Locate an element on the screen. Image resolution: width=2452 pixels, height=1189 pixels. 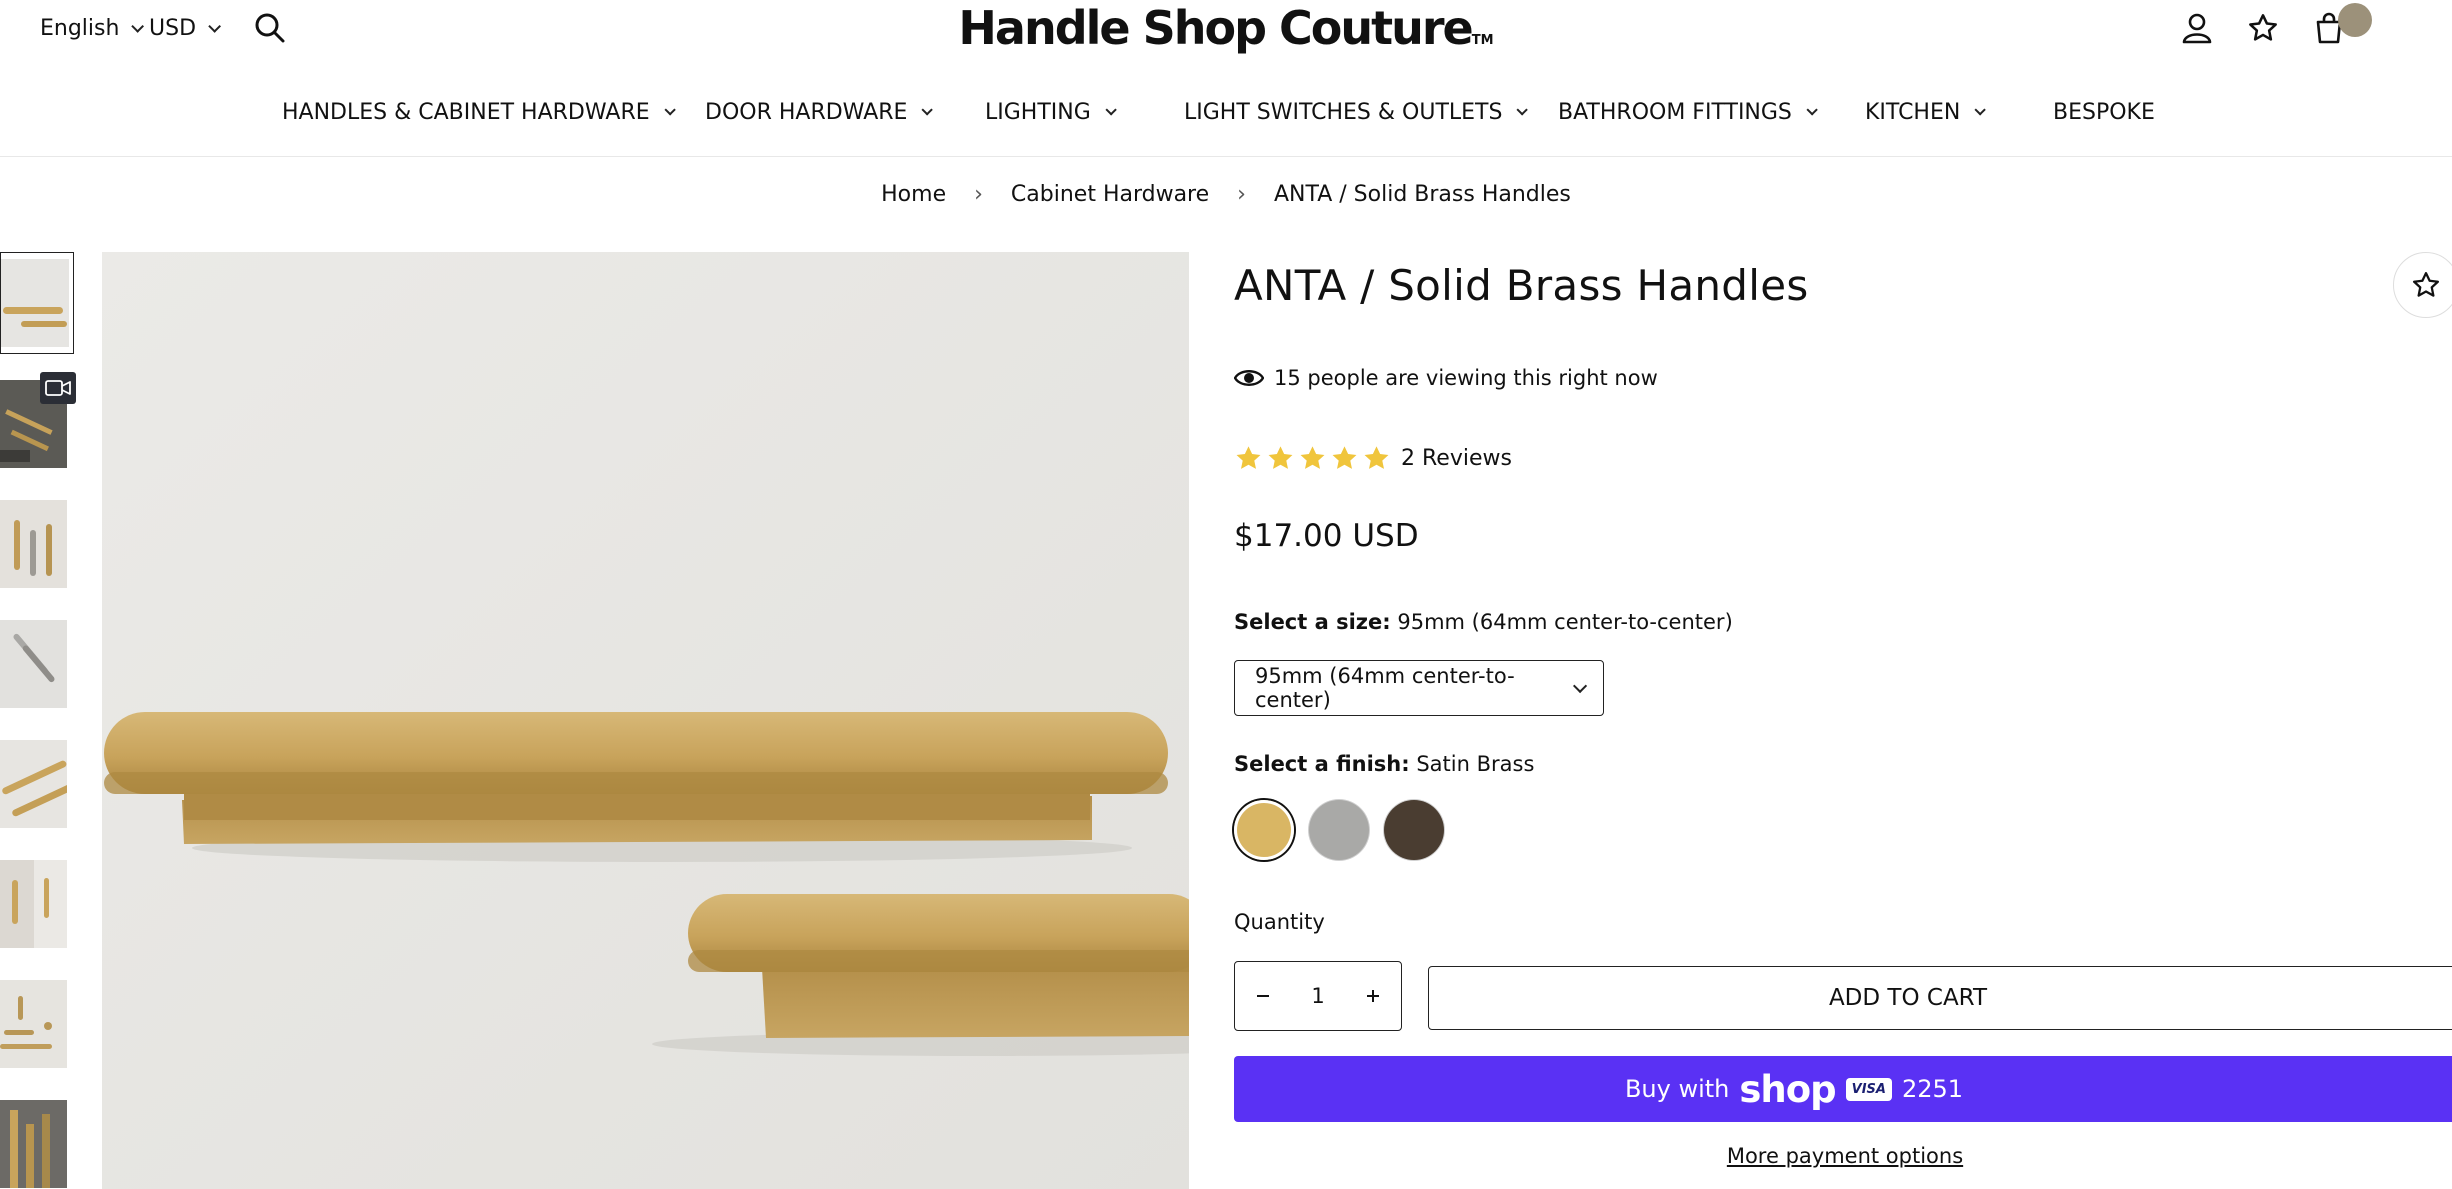
finish-label: Select a finish: is located at coordinates (1322, 764).